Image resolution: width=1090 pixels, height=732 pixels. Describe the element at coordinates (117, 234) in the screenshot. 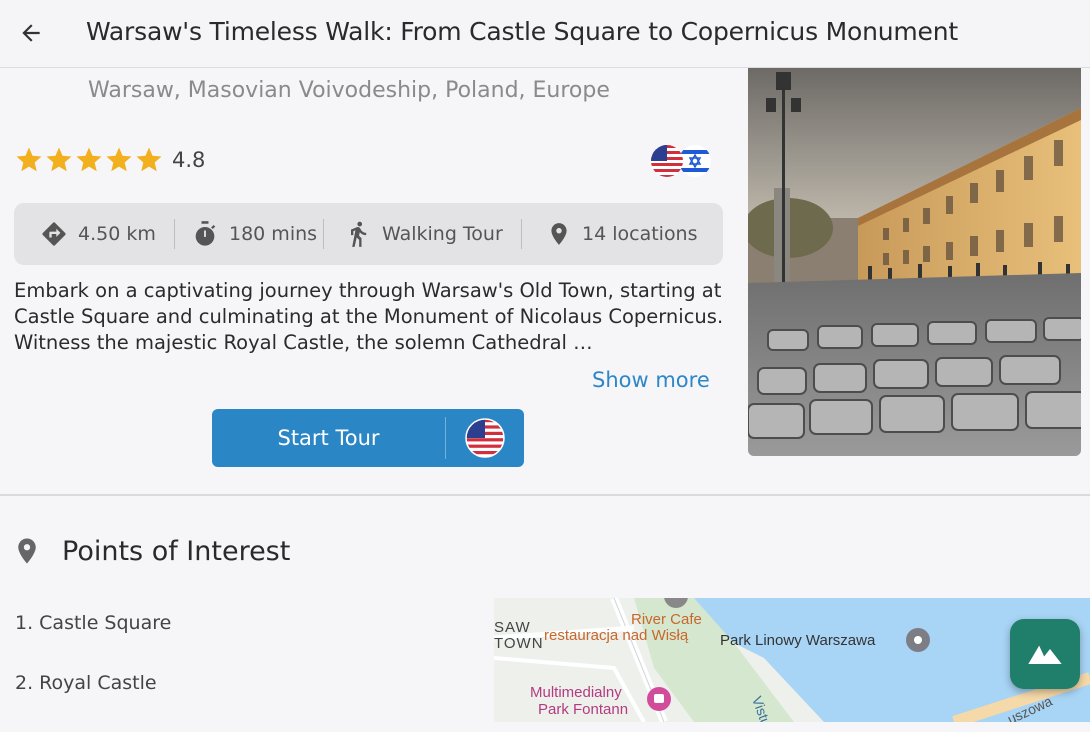

I see `distance-value: 4.50 km` at that location.